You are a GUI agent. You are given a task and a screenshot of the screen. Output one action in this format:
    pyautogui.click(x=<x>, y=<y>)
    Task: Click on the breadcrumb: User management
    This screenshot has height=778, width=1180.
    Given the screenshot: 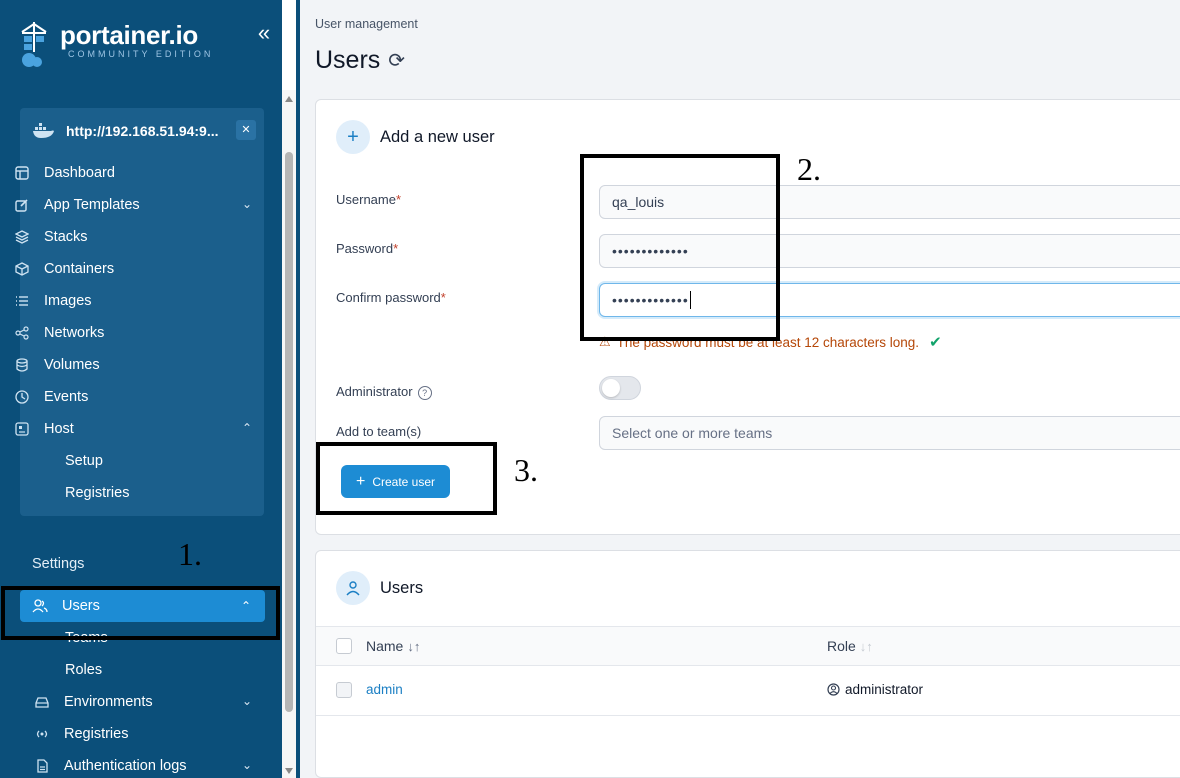 What is the action you would take?
    pyautogui.click(x=366, y=24)
    